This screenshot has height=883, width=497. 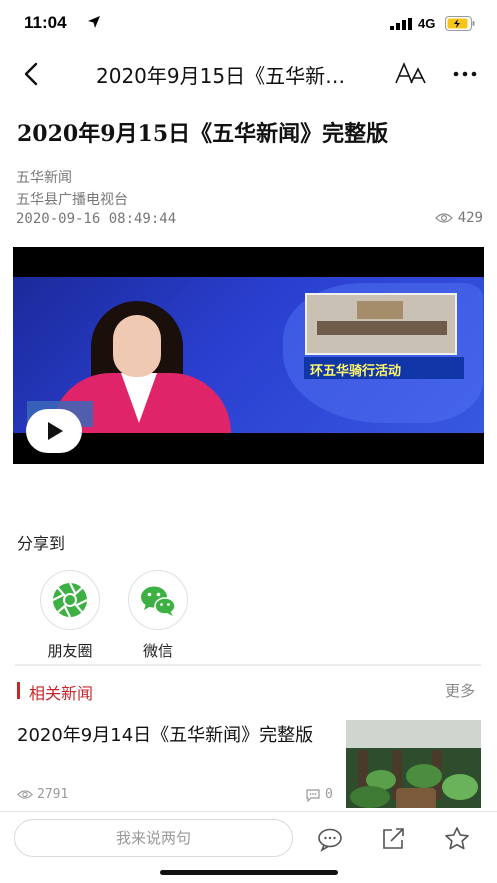 I want to click on related-more-link: 更多, so click(x=460, y=690).